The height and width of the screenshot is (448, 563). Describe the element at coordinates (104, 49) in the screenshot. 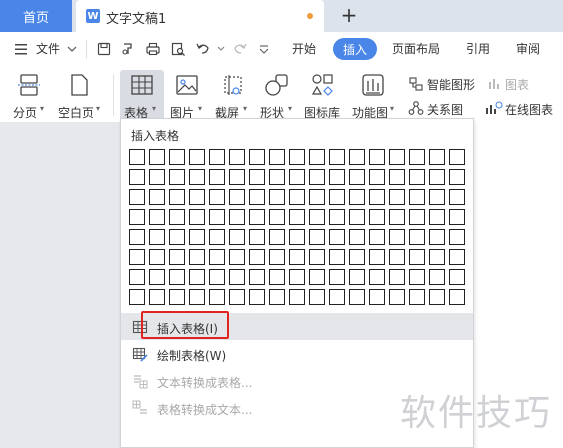

I see `save-icon` at that location.